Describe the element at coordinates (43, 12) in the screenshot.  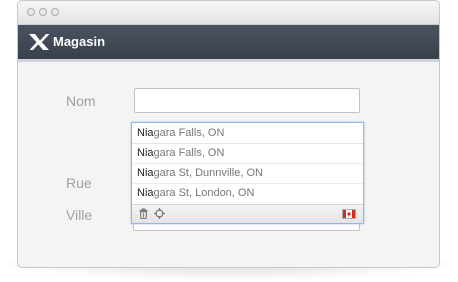
I see `minimize-window-button` at that location.